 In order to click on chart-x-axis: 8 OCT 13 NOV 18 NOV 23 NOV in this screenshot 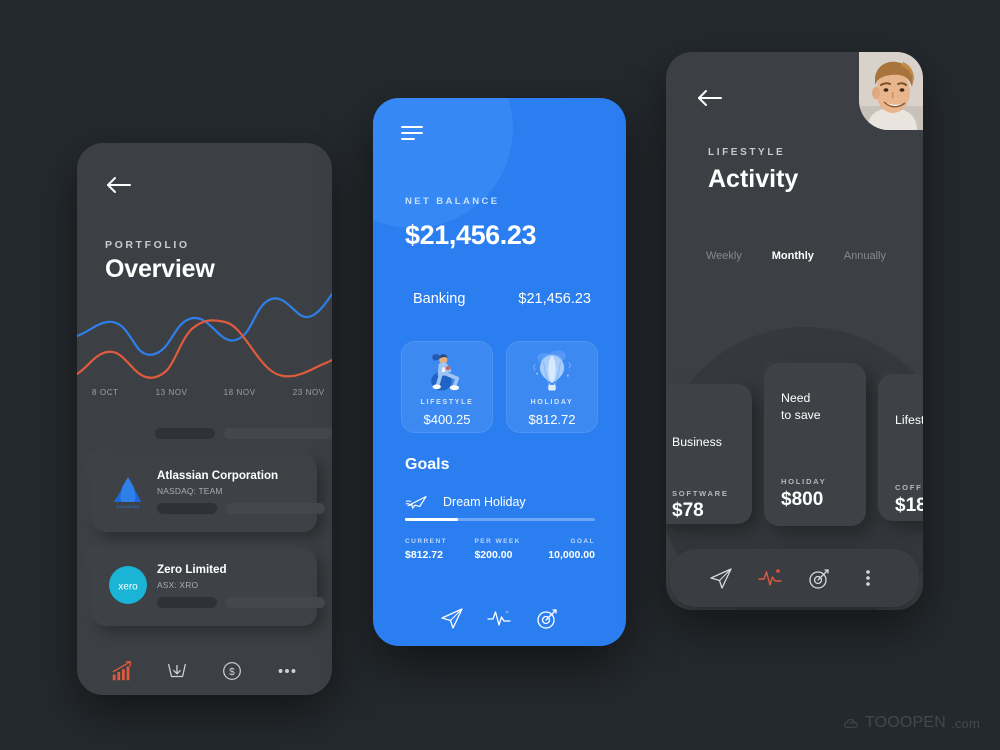, I will do `click(204, 392)`.